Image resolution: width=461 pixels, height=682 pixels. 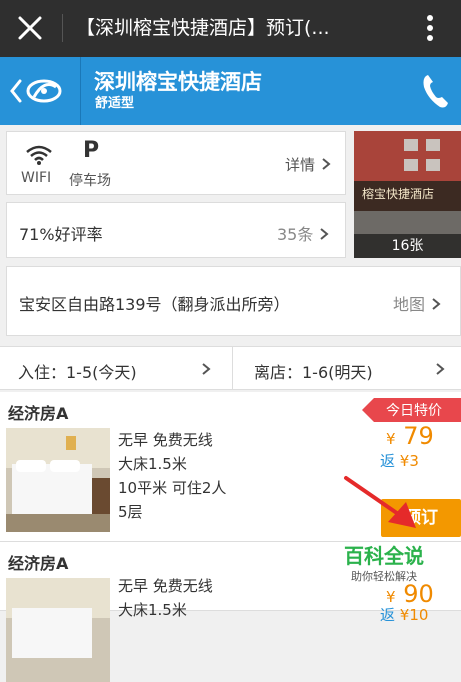 I want to click on wifi-label: WIFI, so click(x=36, y=178).